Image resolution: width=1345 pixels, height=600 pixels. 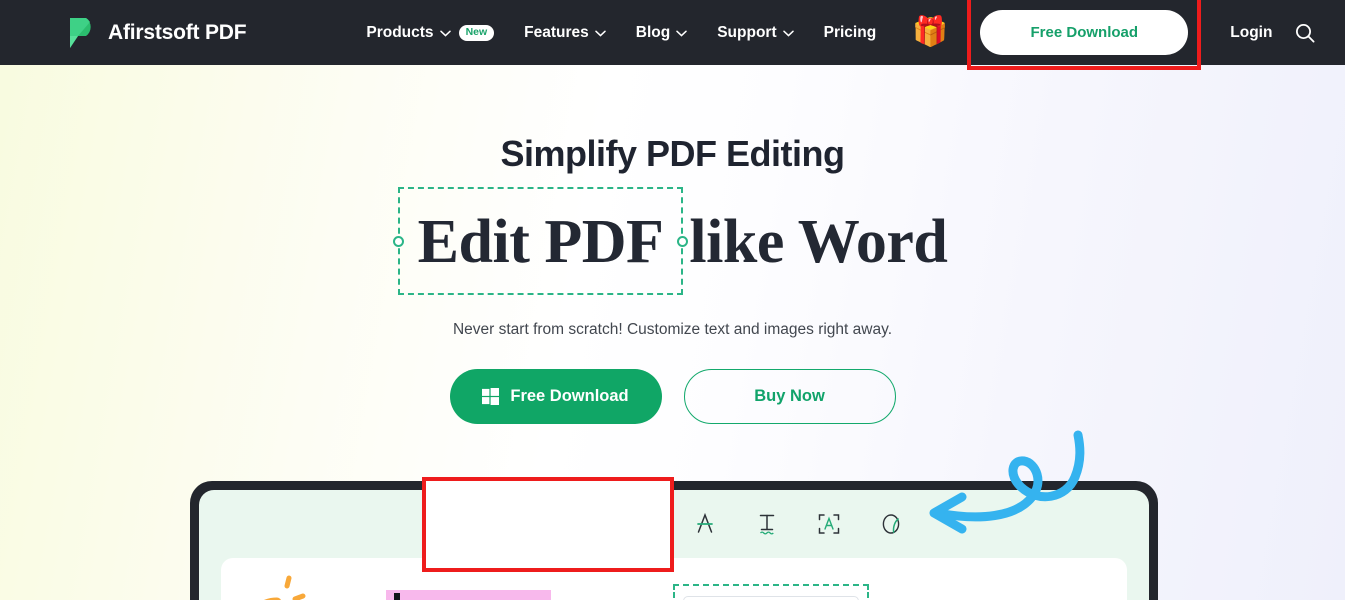 I want to click on hero-free-download-label: Free Download, so click(x=569, y=396).